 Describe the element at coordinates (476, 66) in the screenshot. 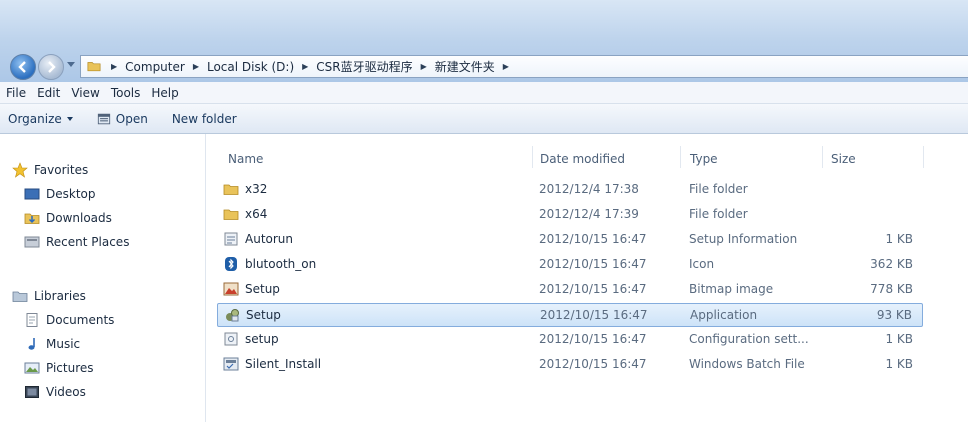

I see `breadcrumb-new-folder: 新建文件夹 ▶` at that location.